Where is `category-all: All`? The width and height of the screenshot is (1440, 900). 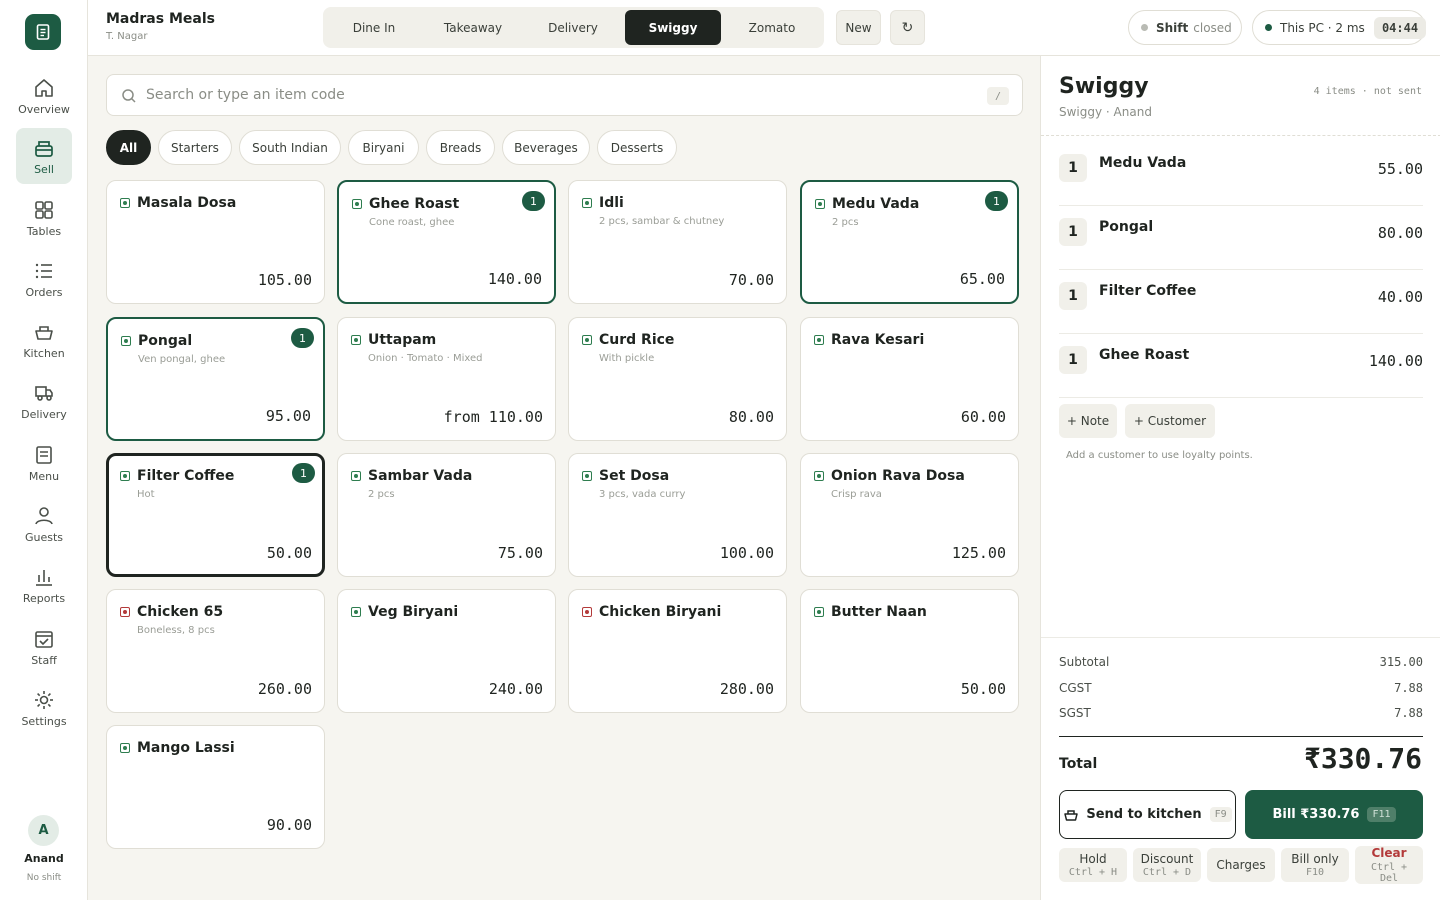
category-all: All is located at coordinates (128, 147).